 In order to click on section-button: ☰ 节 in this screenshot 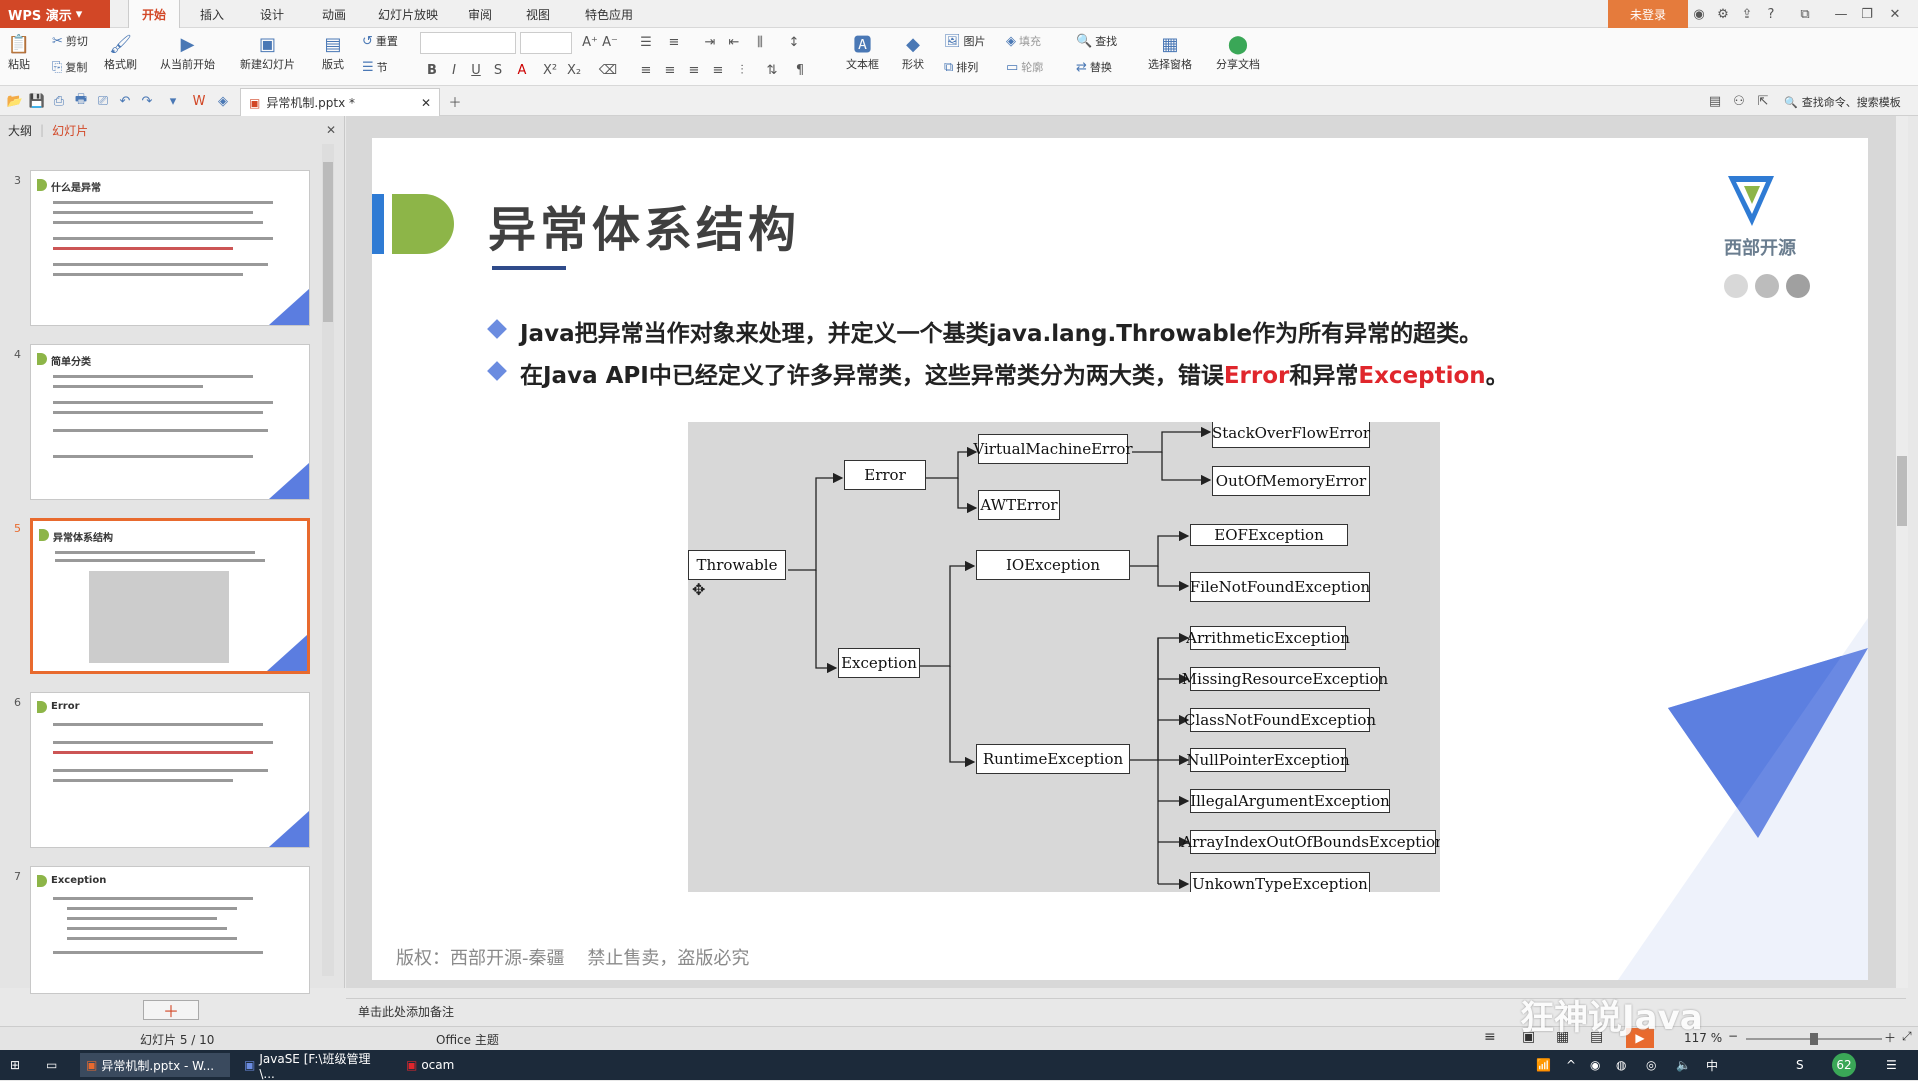, I will do `click(375, 67)`.